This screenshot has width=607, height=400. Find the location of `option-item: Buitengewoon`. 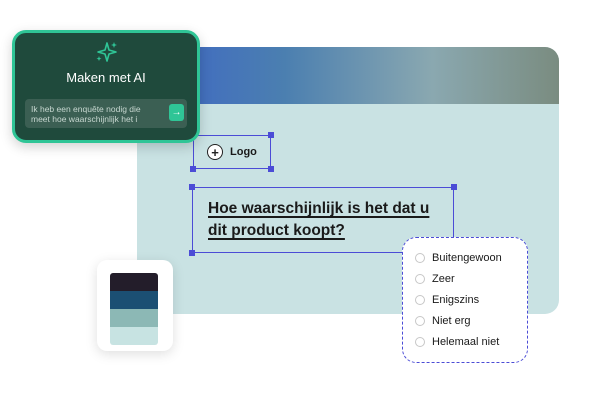

option-item: Buitengewoon is located at coordinates (458, 258).